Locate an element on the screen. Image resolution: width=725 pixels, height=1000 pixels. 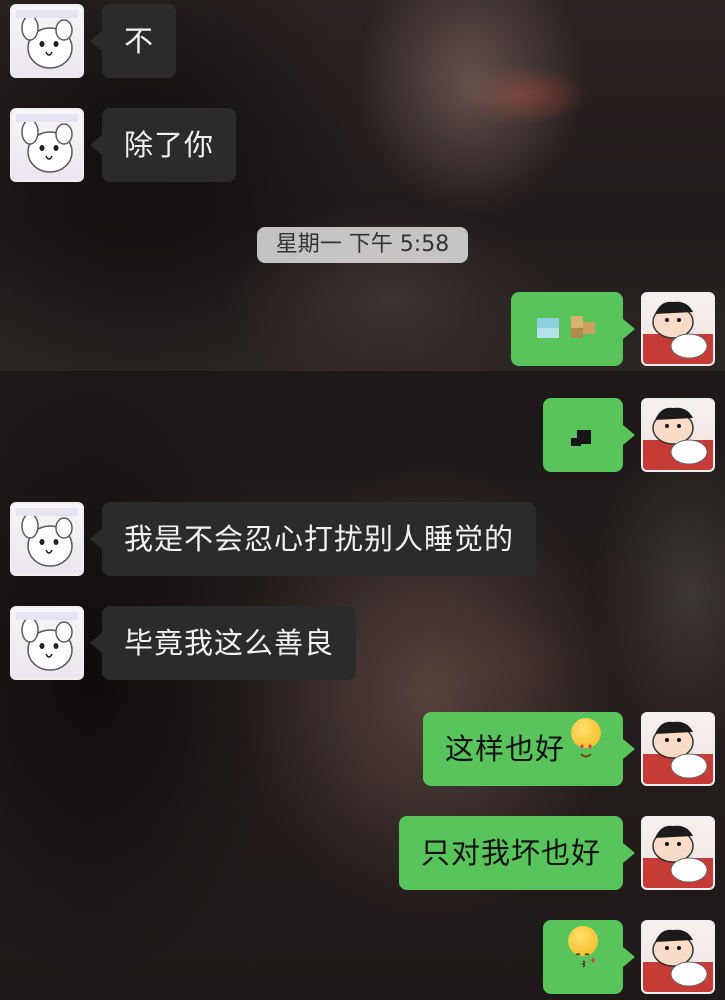
message-row-2: 除了你 is located at coordinates (123, 145).